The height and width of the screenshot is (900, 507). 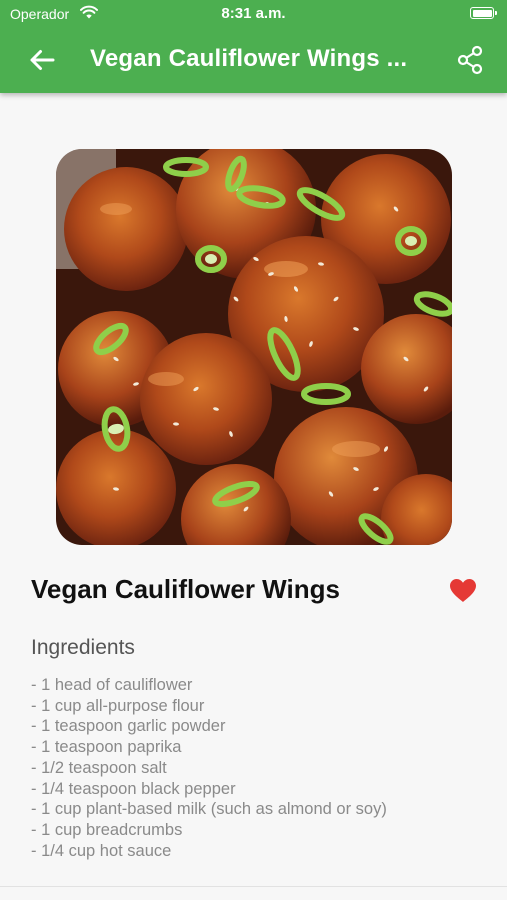 What do you see at coordinates (185, 589) in the screenshot?
I see `recipe-title: Vegan Cauliflower Wings` at bounding box center [185, 589].